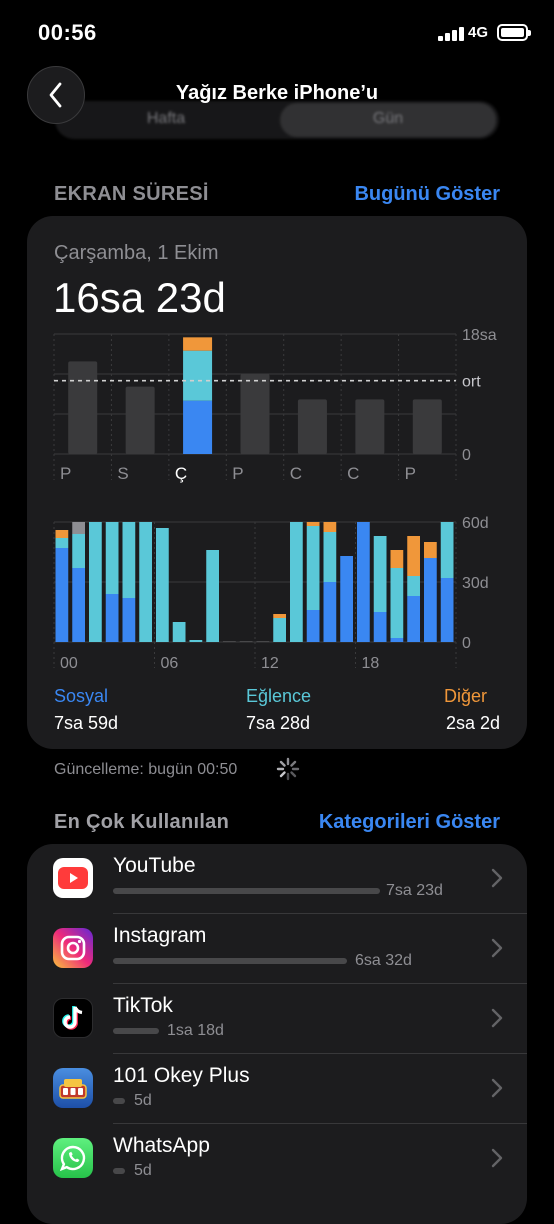 This screenshot has width=554, height=1224. What do you see at coordinates (472, 723) in the screenshot?
I see `legend-other-value: 2sa 2d` at bounding box center [472, 723].